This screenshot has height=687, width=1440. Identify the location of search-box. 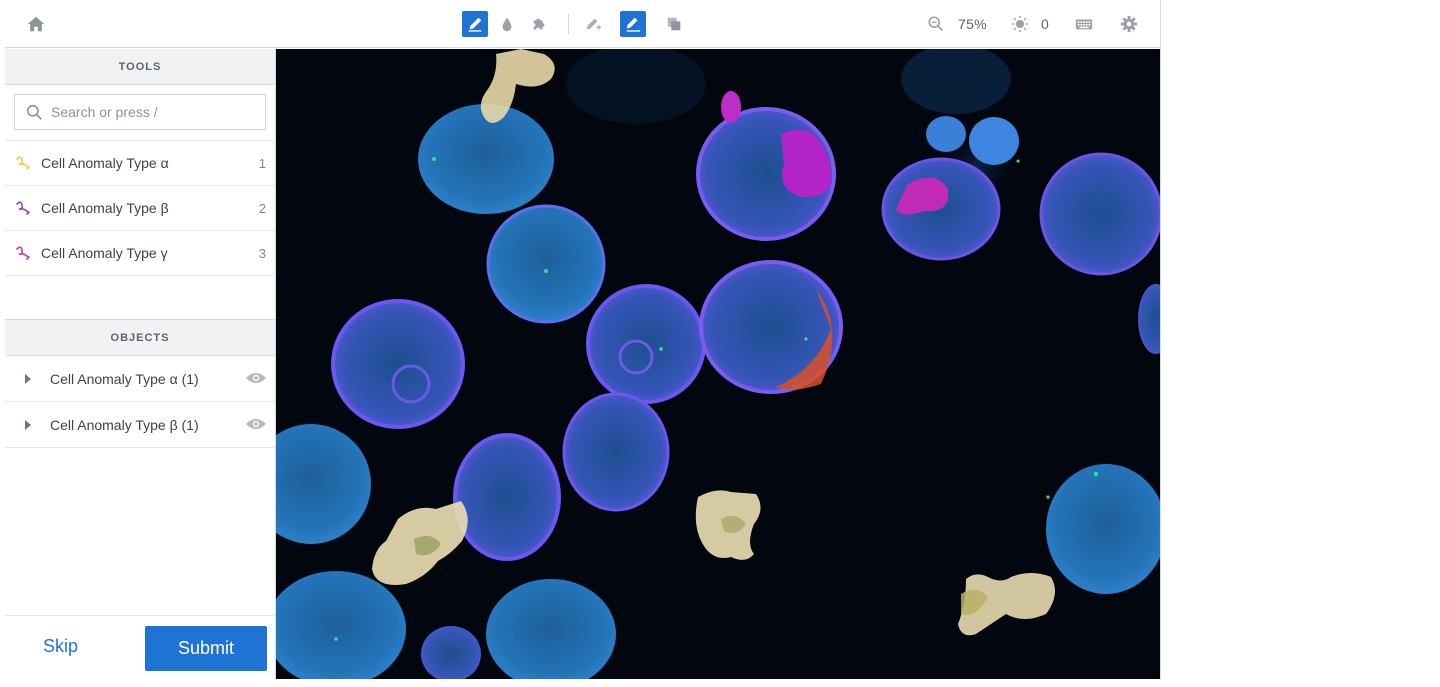
(140, 112).